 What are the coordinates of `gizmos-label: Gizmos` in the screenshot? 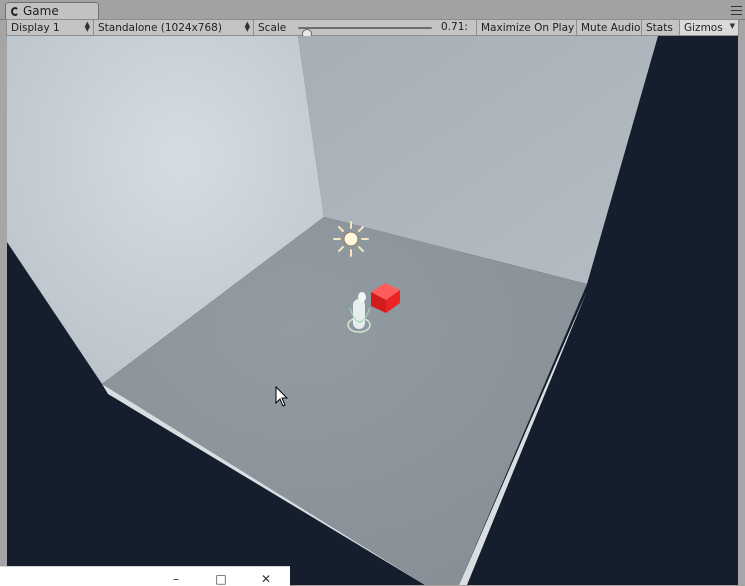 It's located at (703, 27).